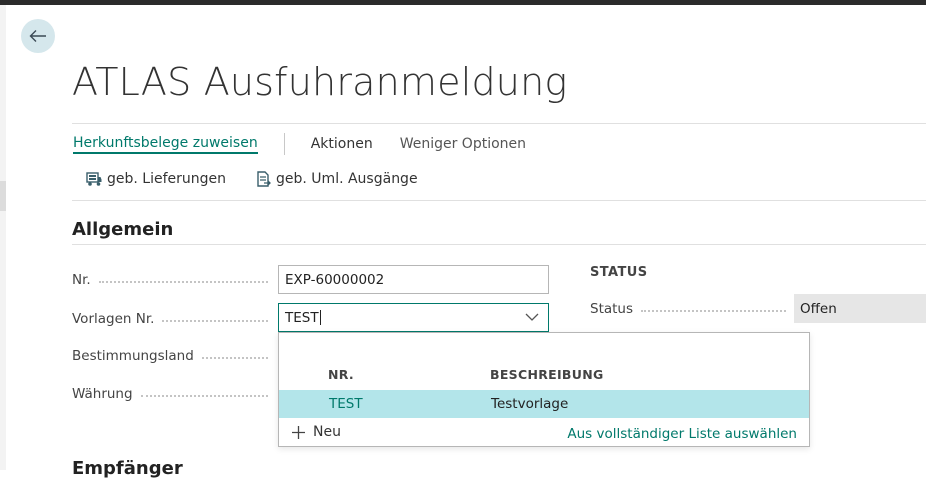 The width and height of the screenshot is (926, 479). I want to click on posted-transfer-shipments-label: geb. Uml. Ausgänge, so click(347, 179).